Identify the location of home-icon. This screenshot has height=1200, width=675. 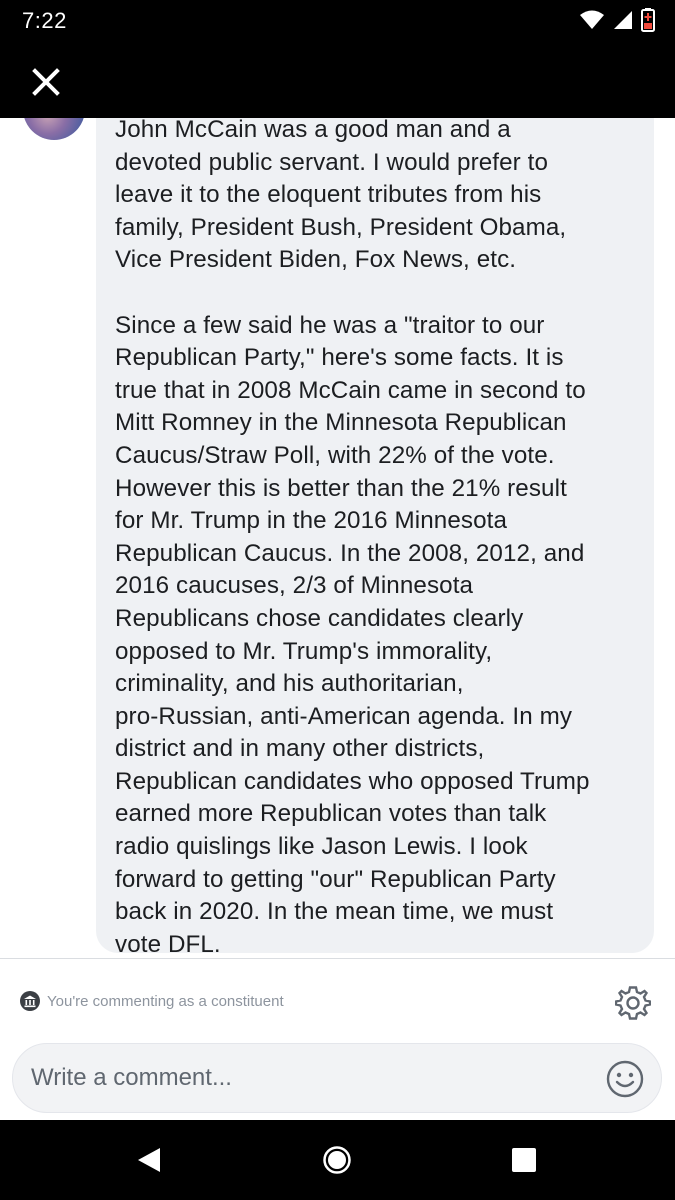
(337, 1160).